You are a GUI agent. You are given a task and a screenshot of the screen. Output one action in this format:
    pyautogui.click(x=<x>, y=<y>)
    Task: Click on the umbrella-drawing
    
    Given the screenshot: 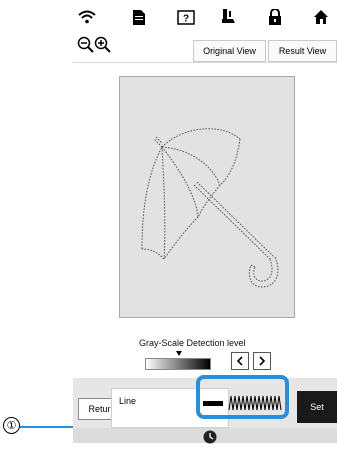 What is the action you would take?
    pyautogui.click(x=210, y=208)
    